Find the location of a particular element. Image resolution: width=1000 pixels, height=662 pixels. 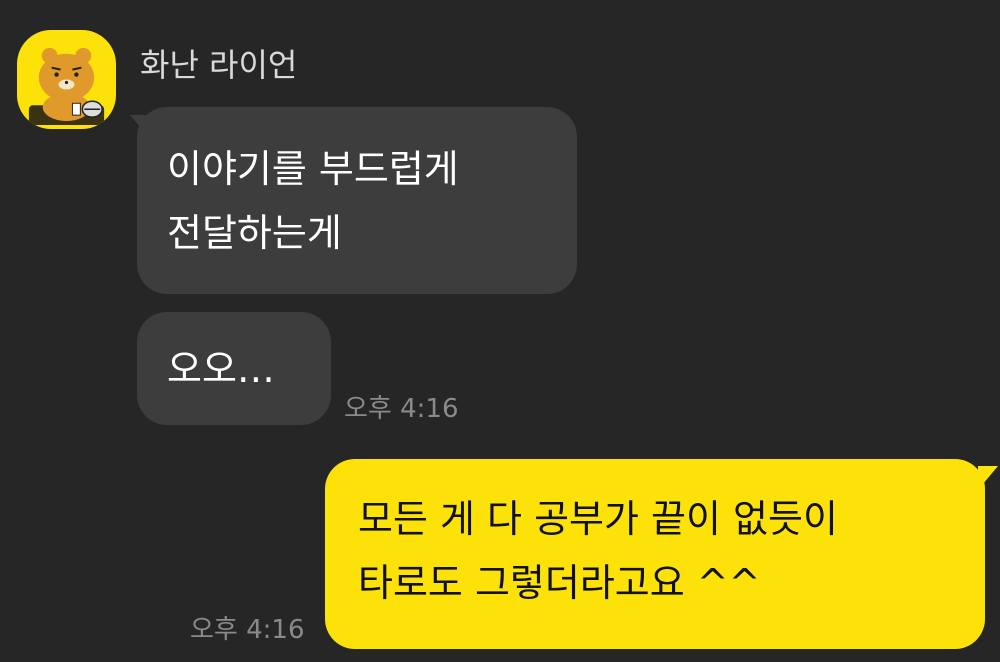

received-message-bubble: 이야기를 부드럽게 전달하는게 is located at coordinates (357, 200).